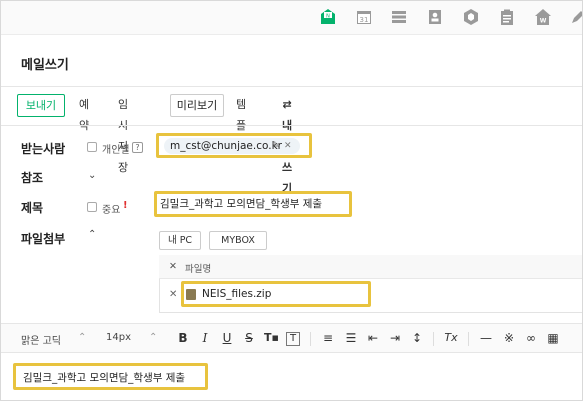  Describe the element at coordinates (173, 266) in the screenshot. I see `remove-all-icon: ✕` at that location.